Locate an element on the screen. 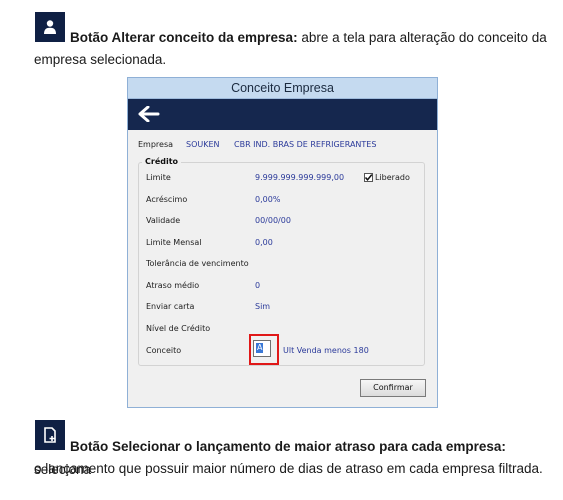  company-label: Empresa is located at coordinates (156, 144).